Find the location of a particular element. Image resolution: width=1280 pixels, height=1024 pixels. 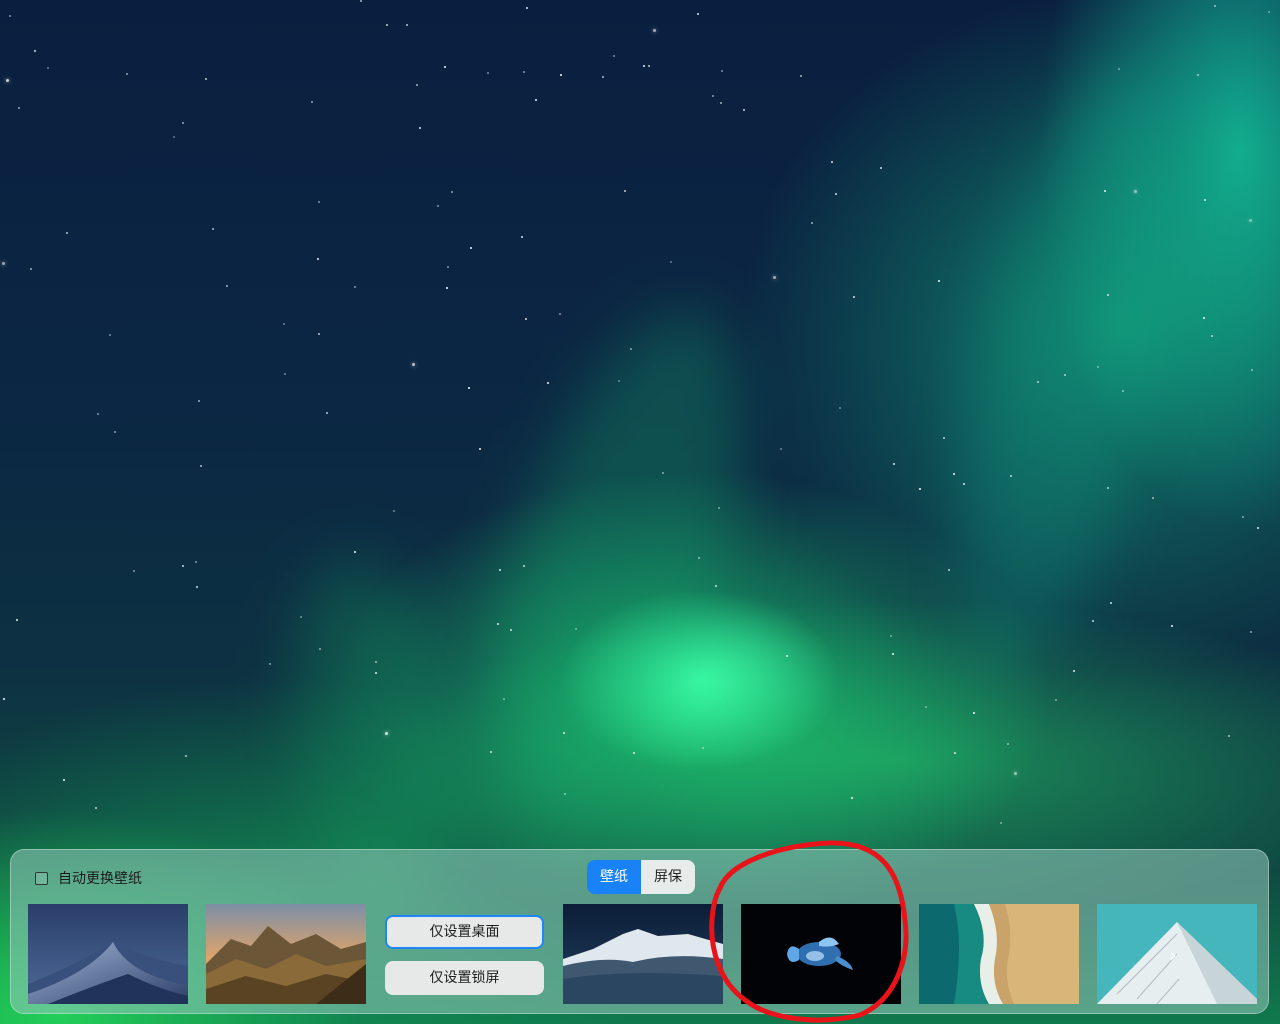

betta-fish-image is located at coordinates (821, 954).